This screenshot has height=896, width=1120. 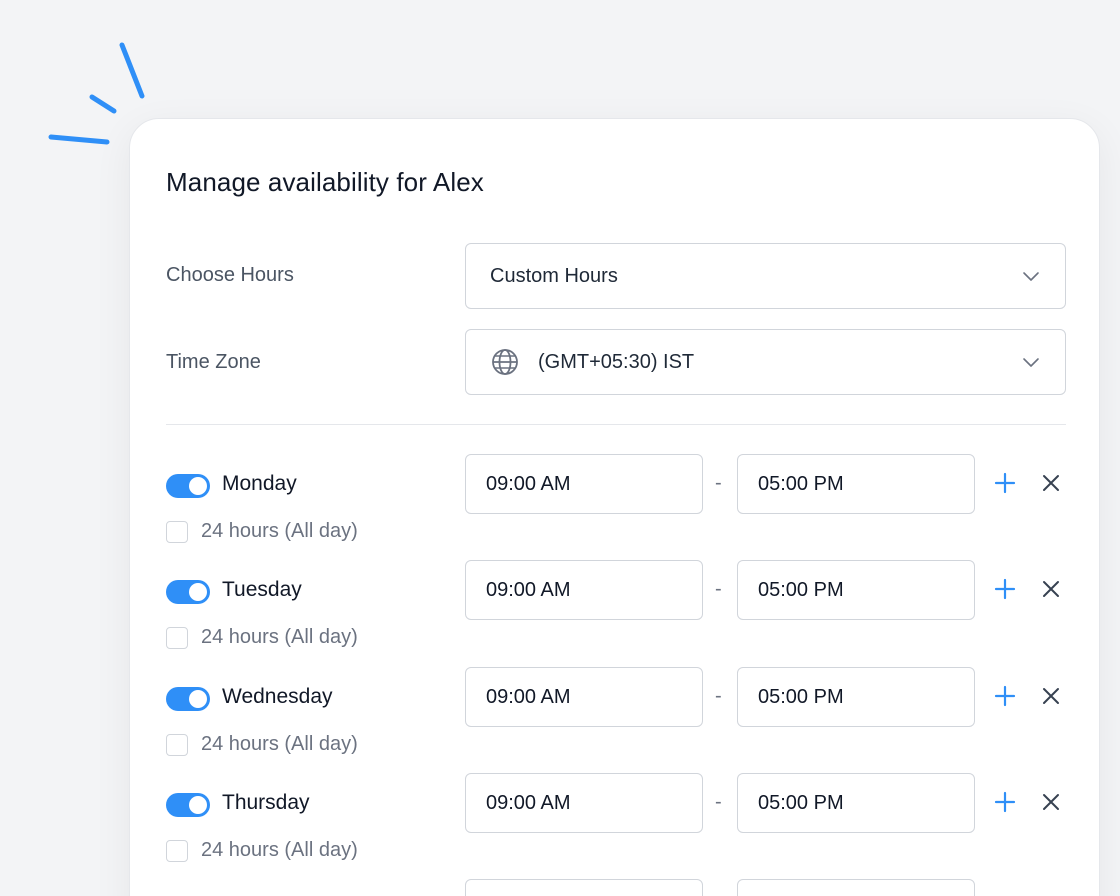 What do you see at coordinates (213, 362) in the screenshot?
I see `time-zone-label: Time Zone` at bounding box center [213, 362].